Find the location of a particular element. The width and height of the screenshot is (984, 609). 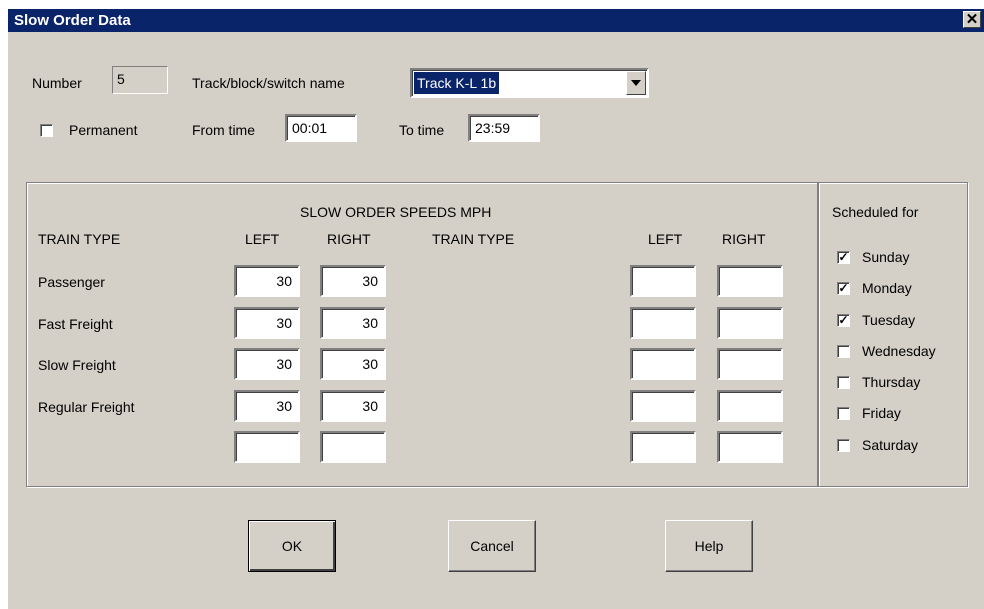

train-type-label: Passenger is located at coordinates (71, 282).